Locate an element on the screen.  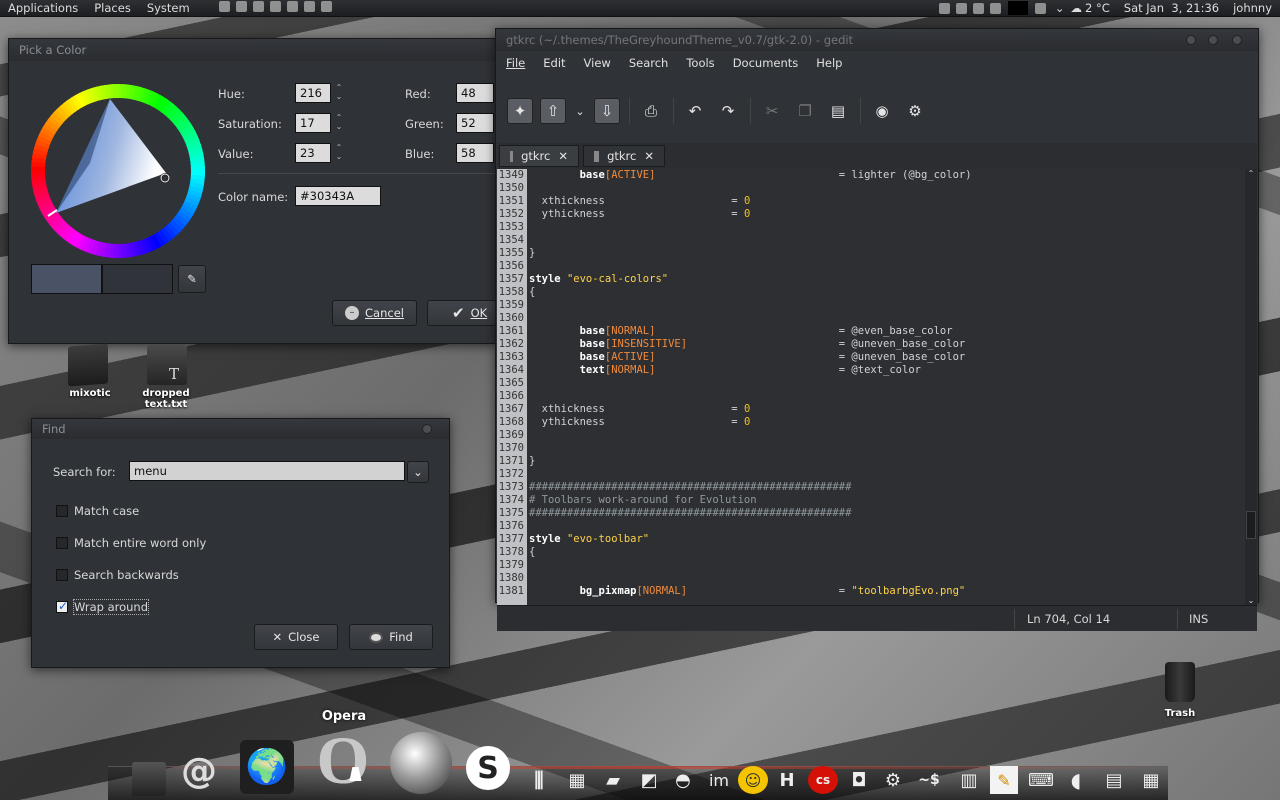
dock-editor-icon: ✎ is located at coordinates (1004, 780).